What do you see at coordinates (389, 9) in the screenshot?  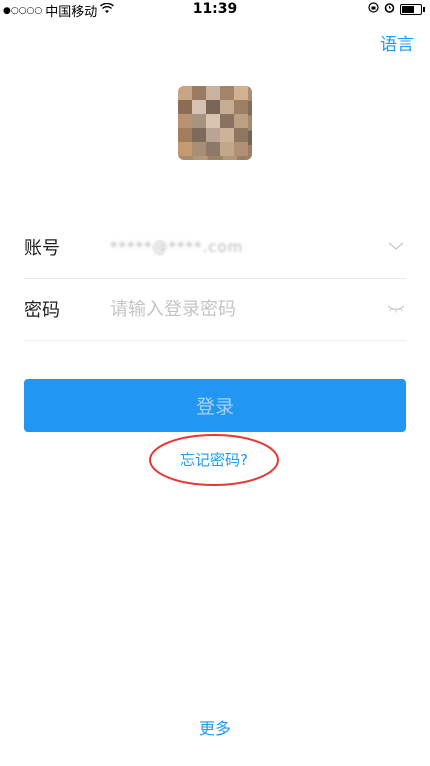 I see `alarm-icon` at bounding box center [389, 9].